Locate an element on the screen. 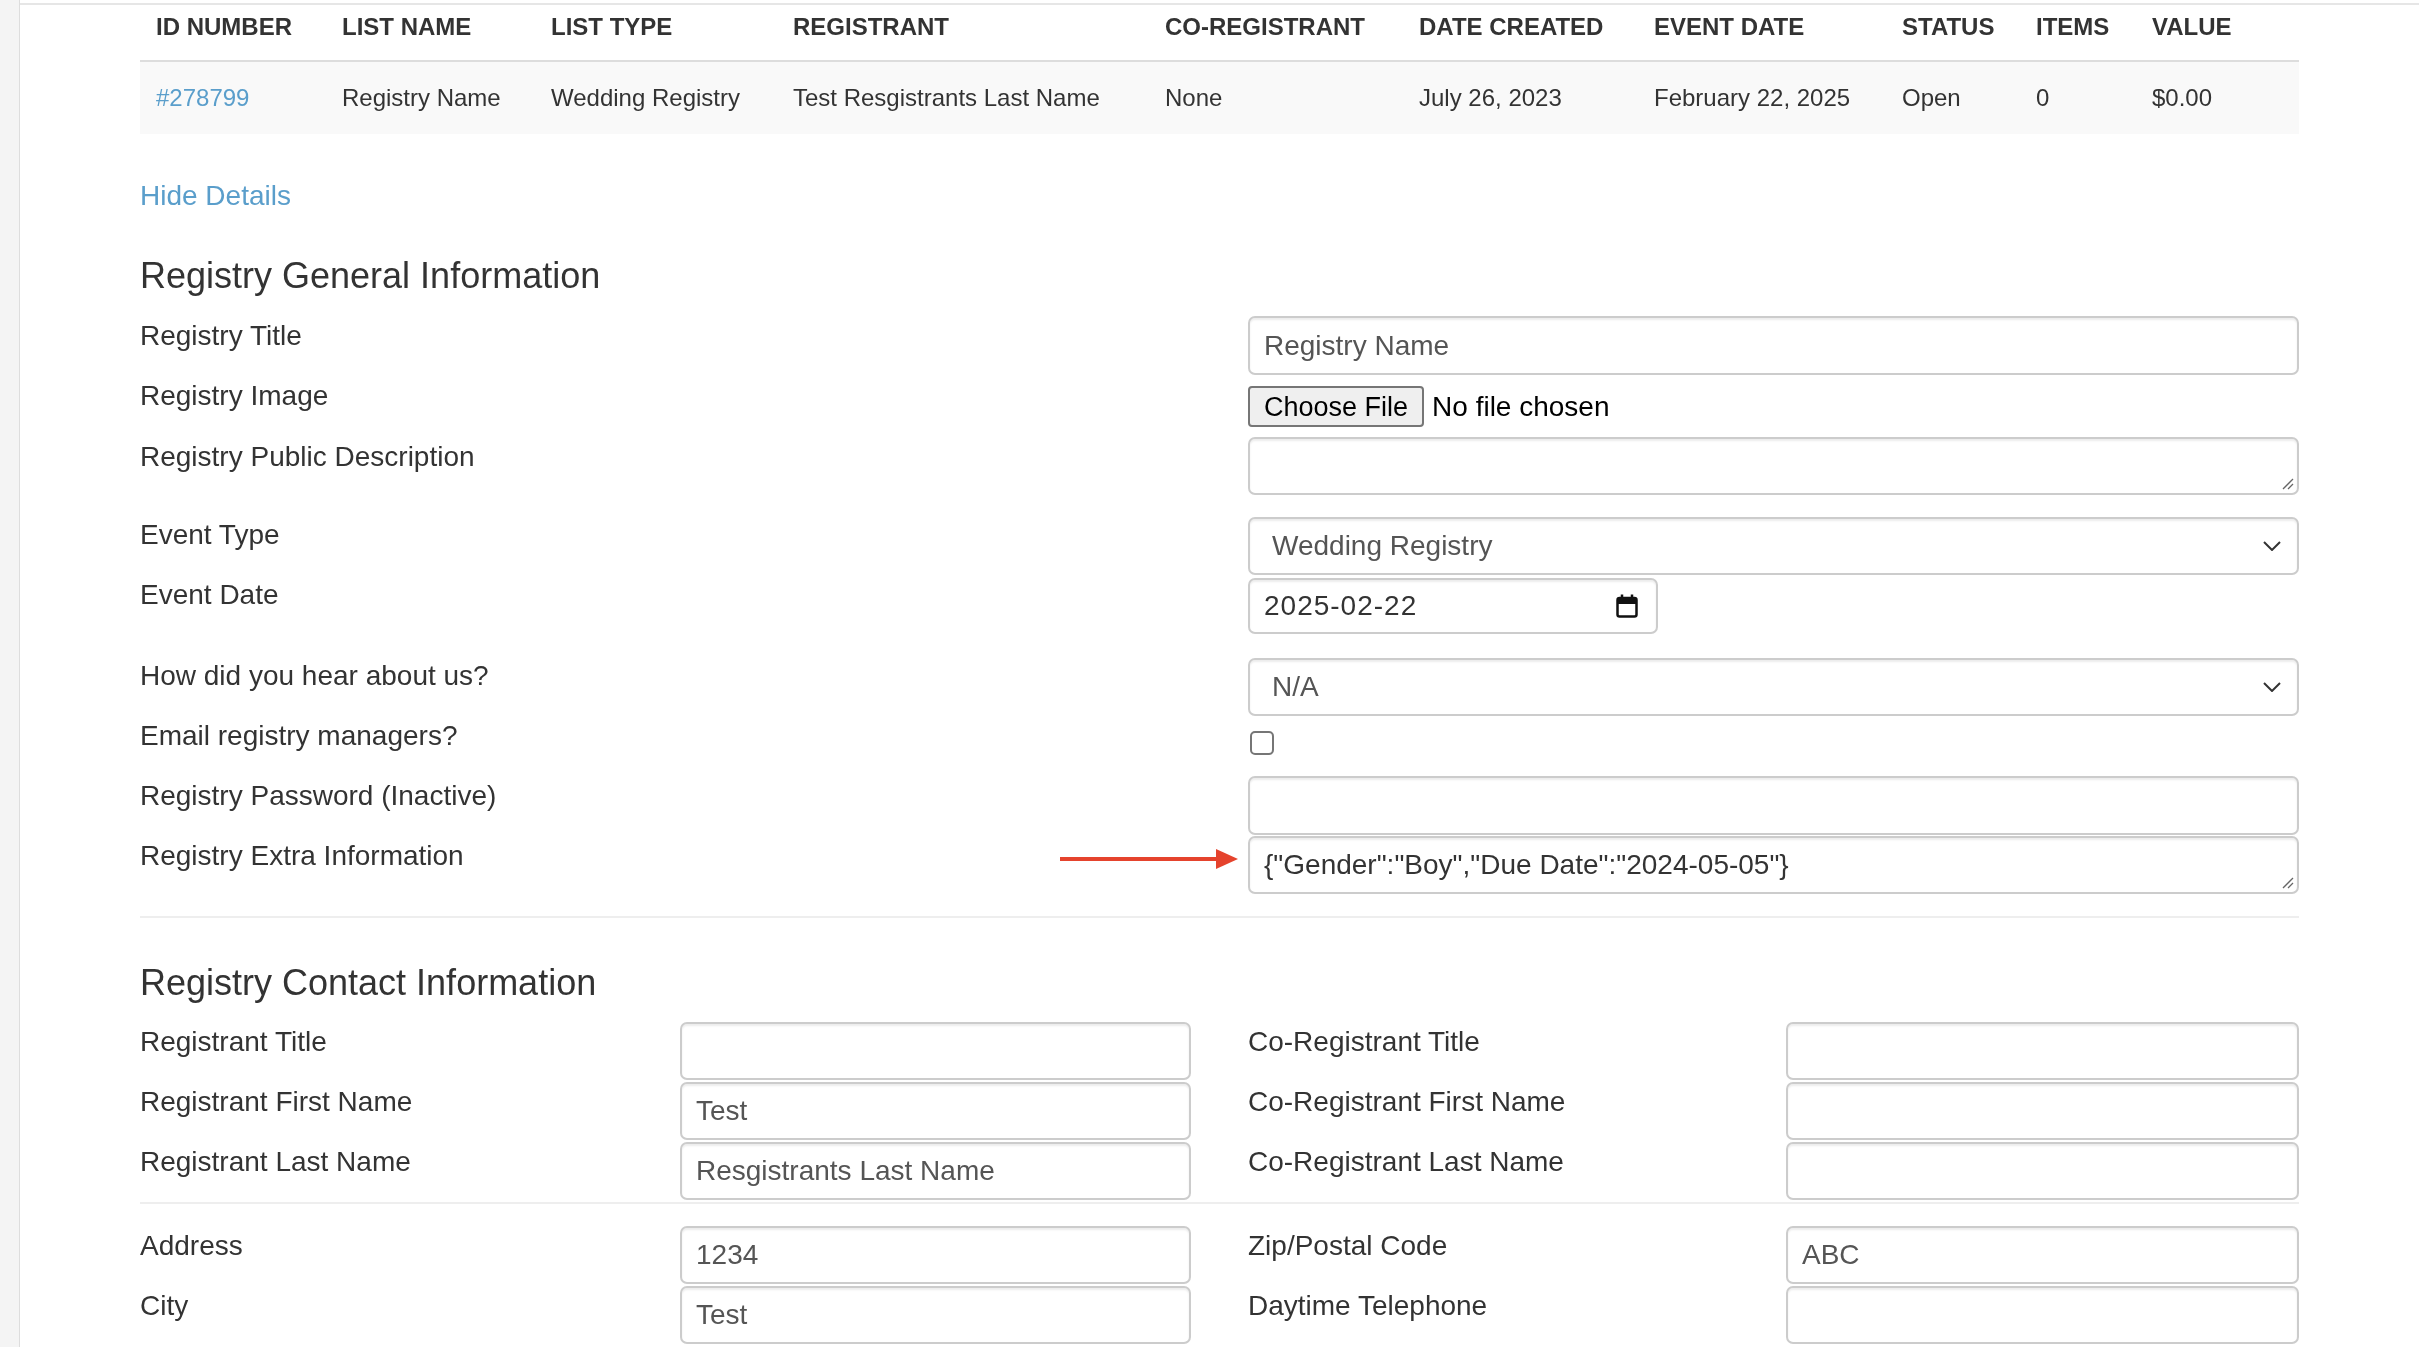  textarea-field is located at coordinates (1773, 466).